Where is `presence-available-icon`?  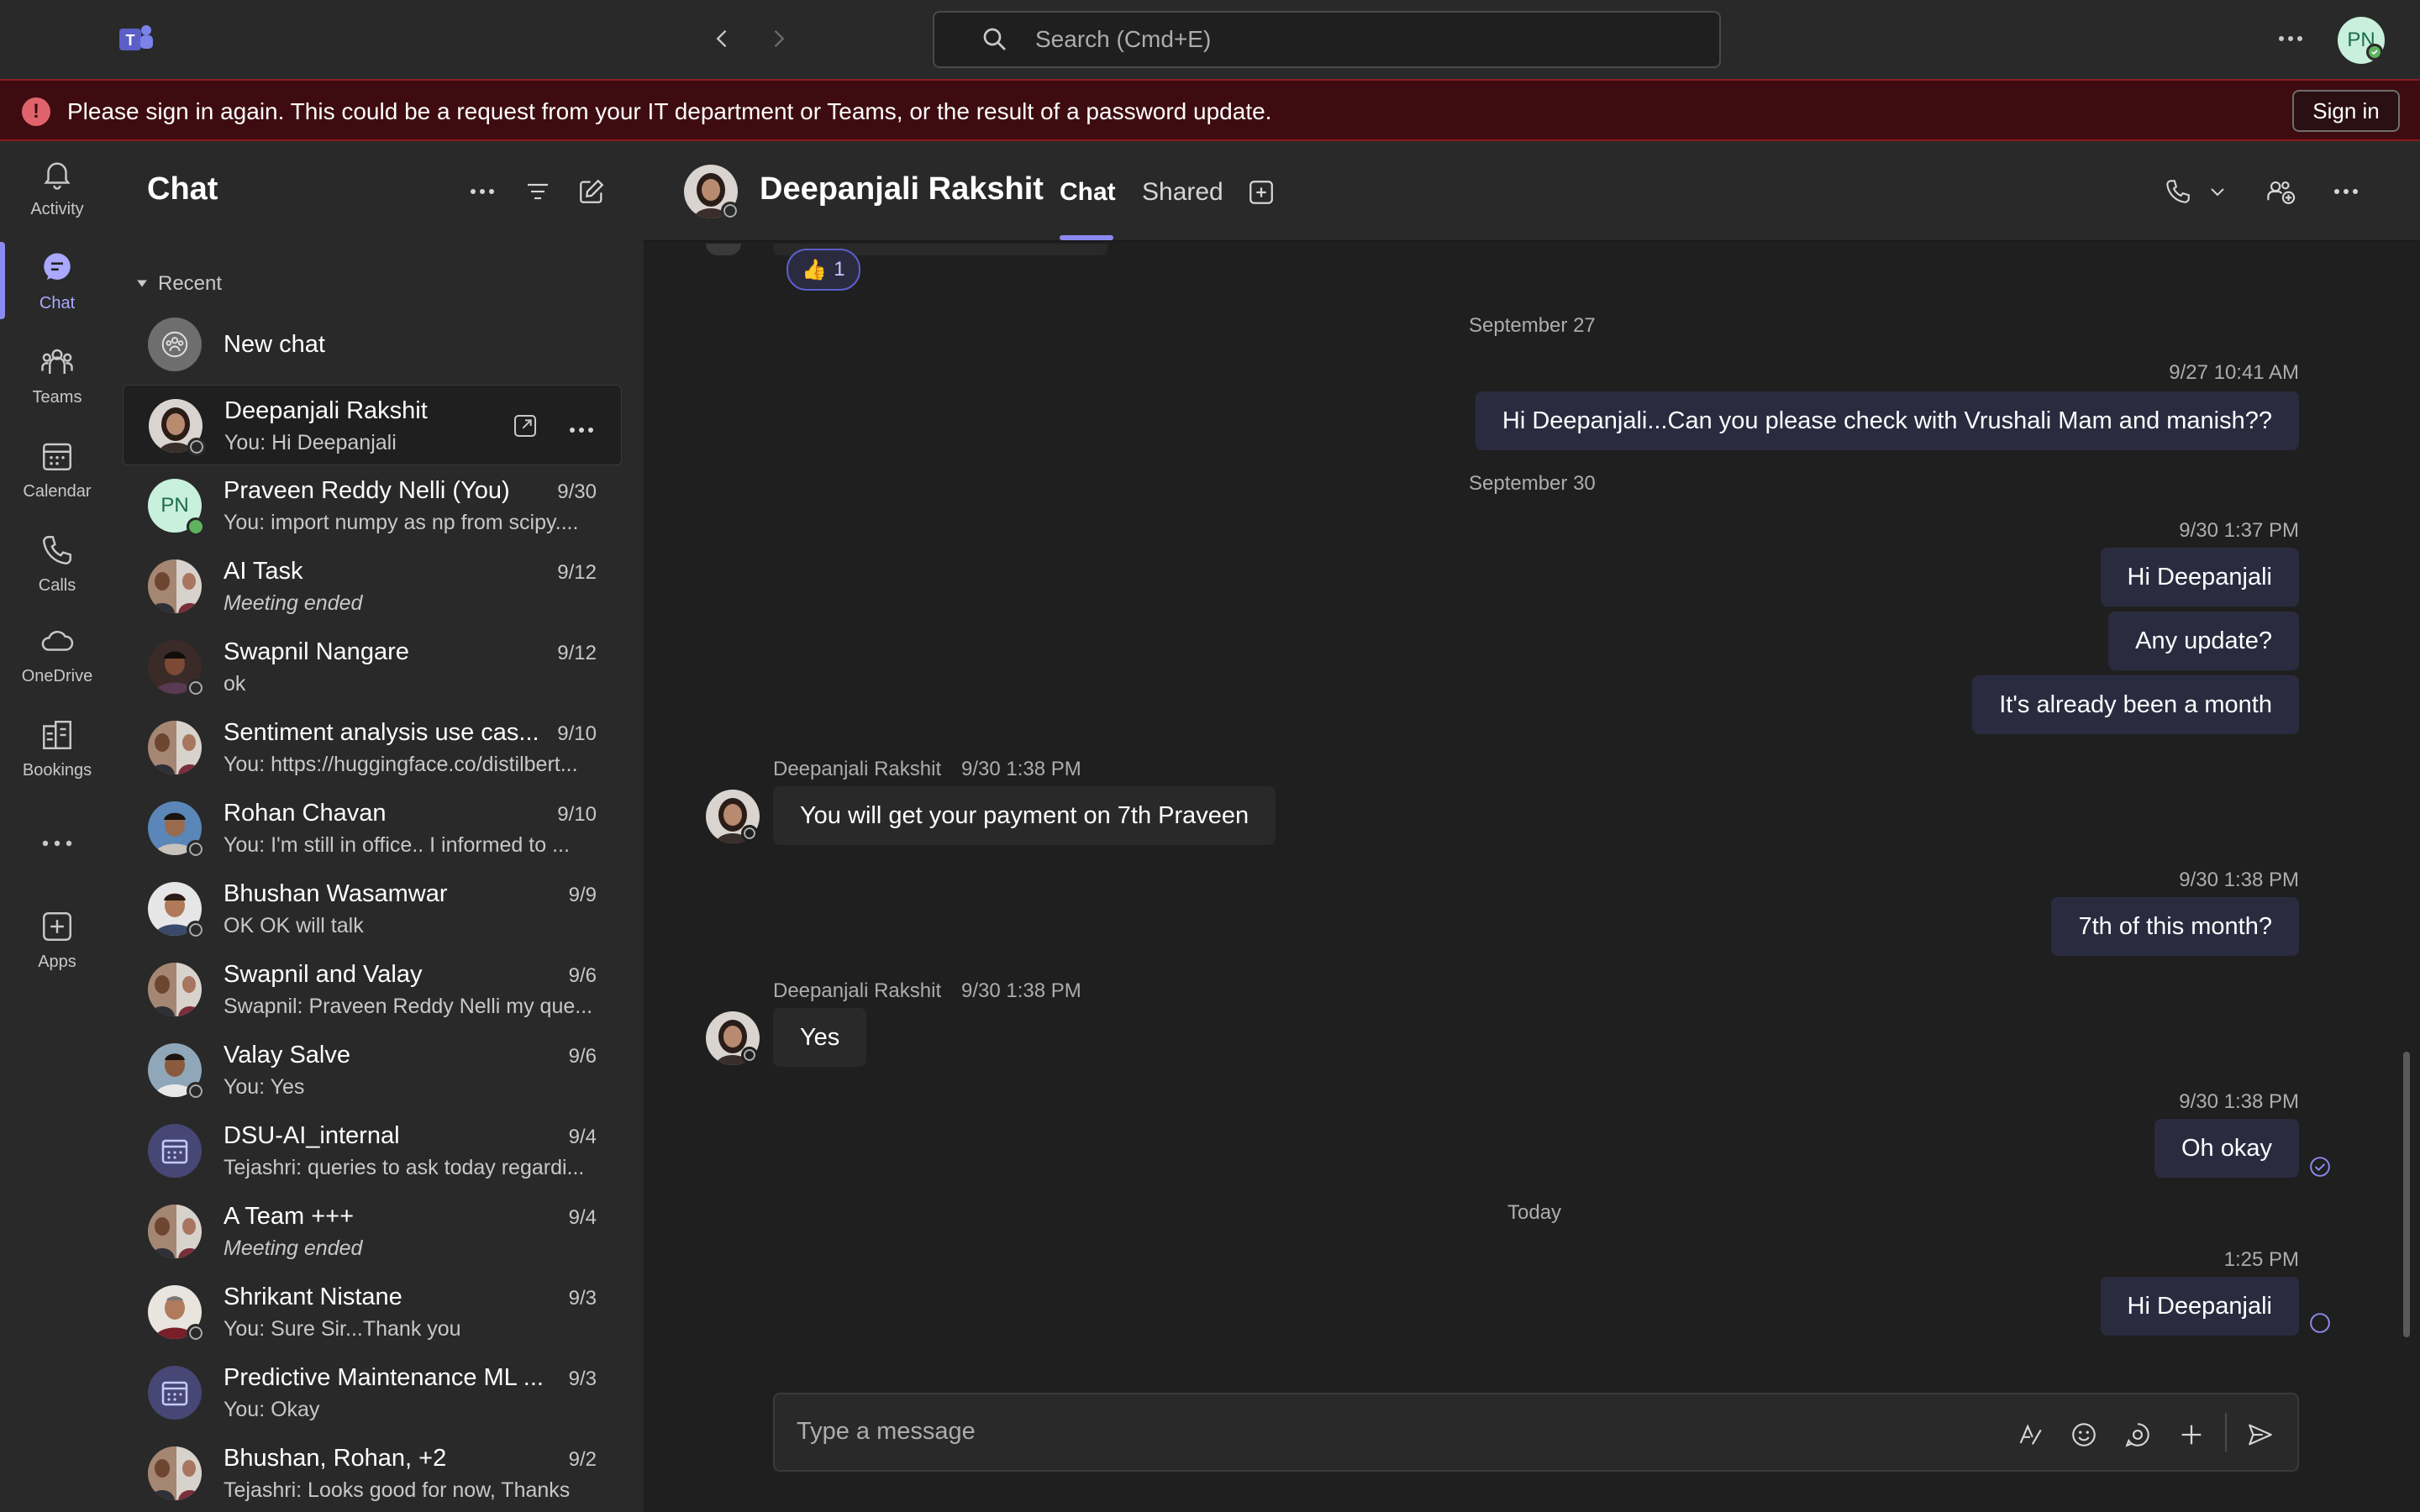
presence-available-icon is located at coordinates (196, 526).